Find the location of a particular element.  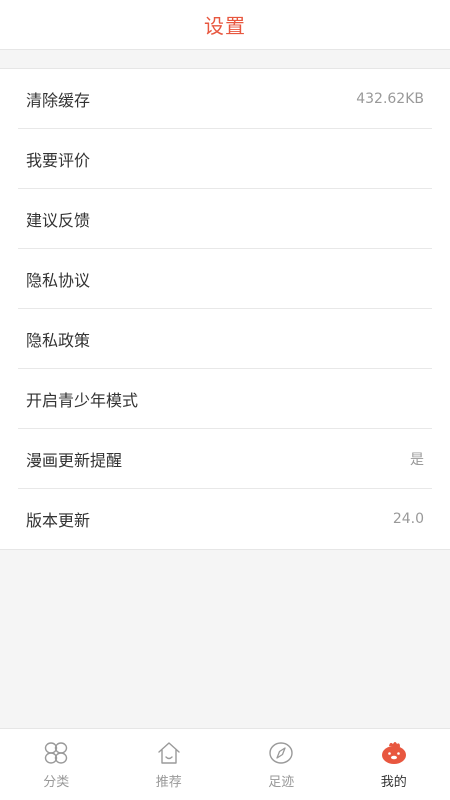

setting-label: 漫画更新提醒 is located at coordinates (74, 460).